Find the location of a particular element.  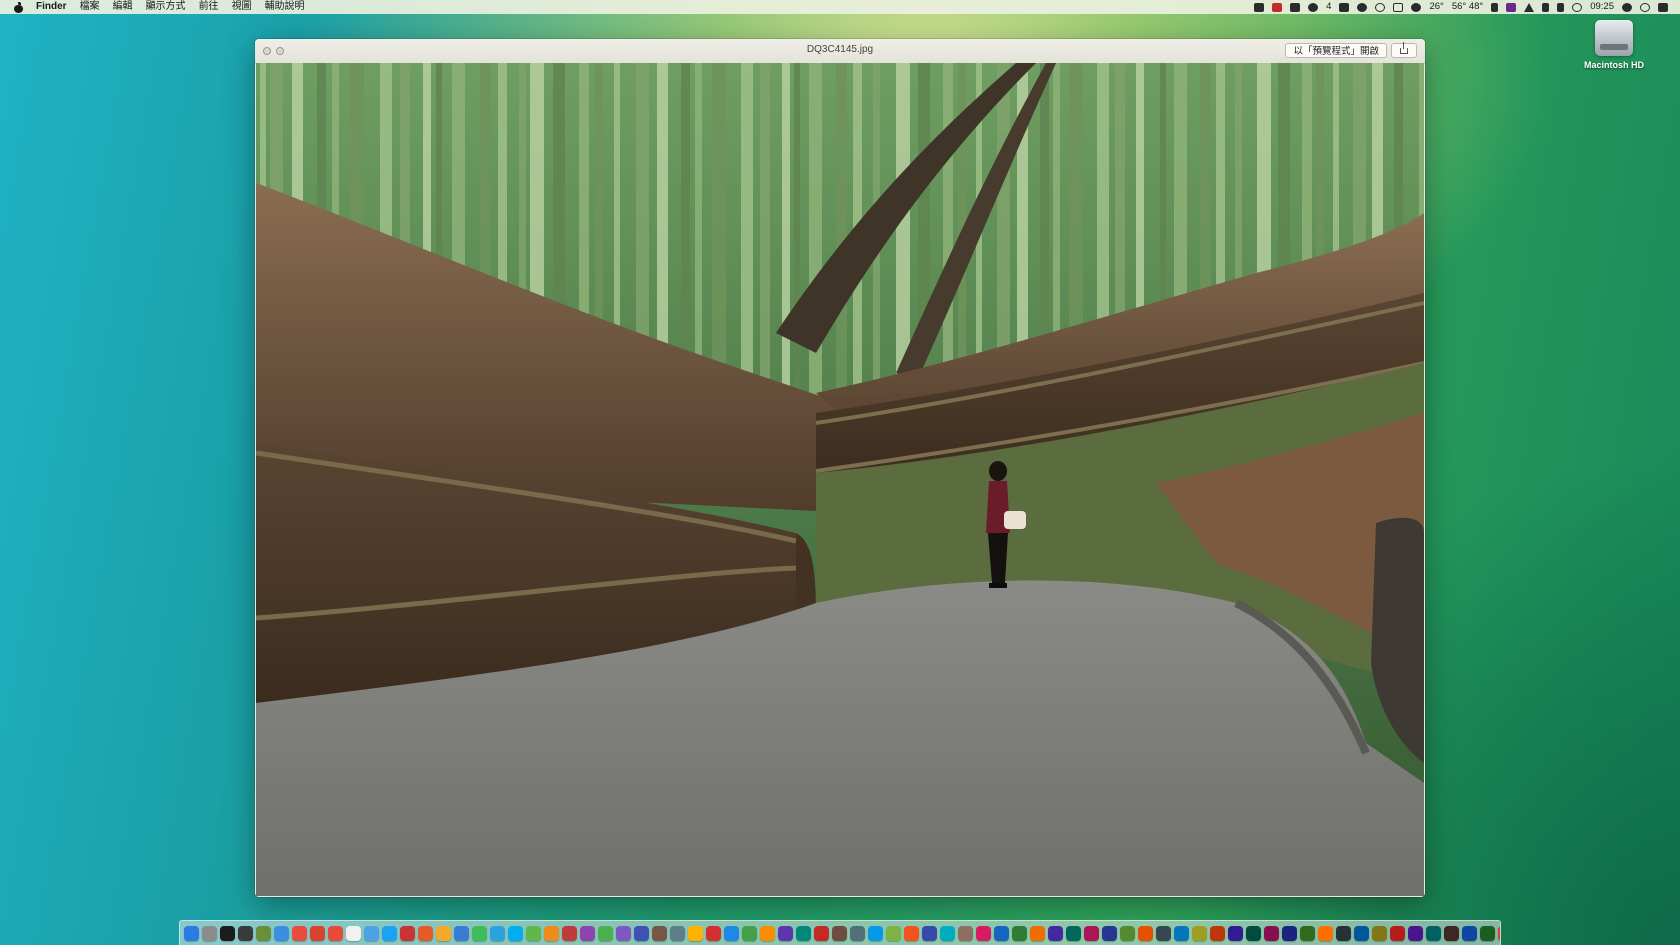

camera-status-icon is located at coordinates (1295, 7).